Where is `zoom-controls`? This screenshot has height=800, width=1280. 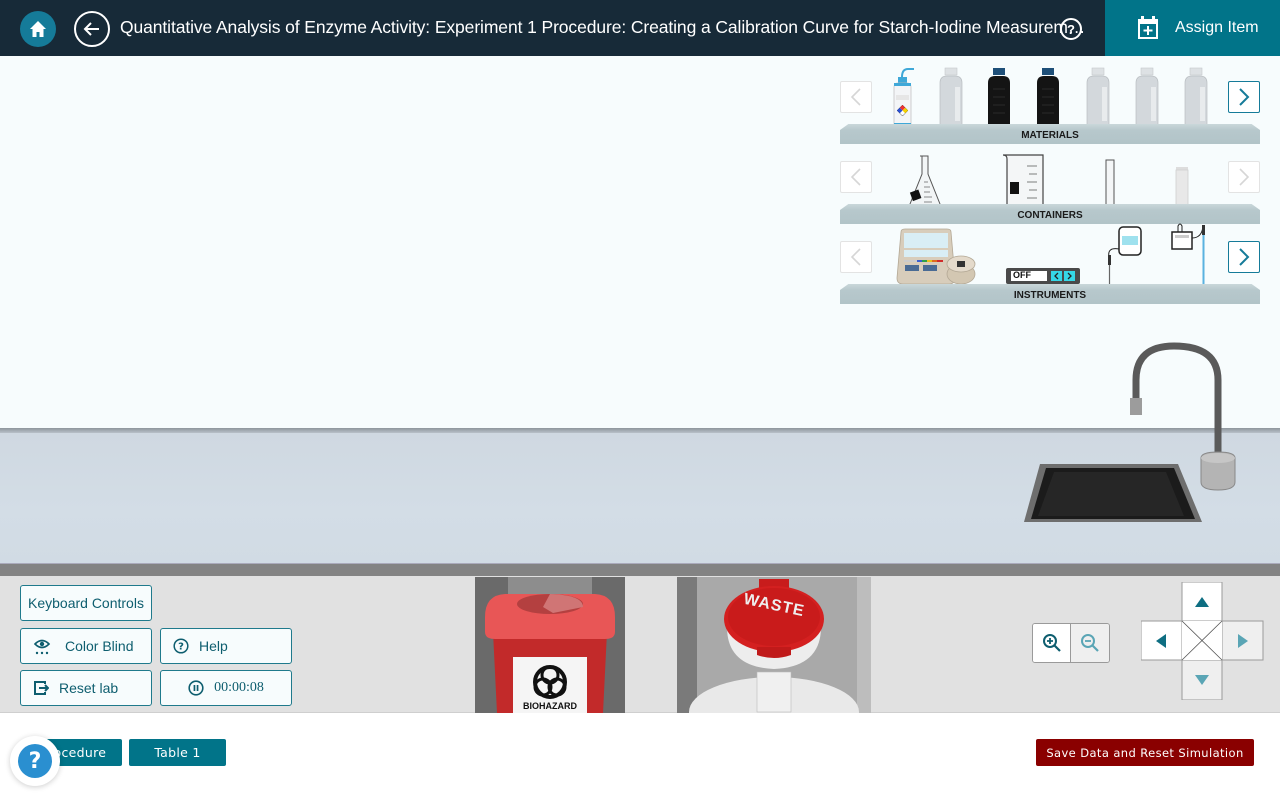 zoom-controls is located at coordinates (1071, 643).